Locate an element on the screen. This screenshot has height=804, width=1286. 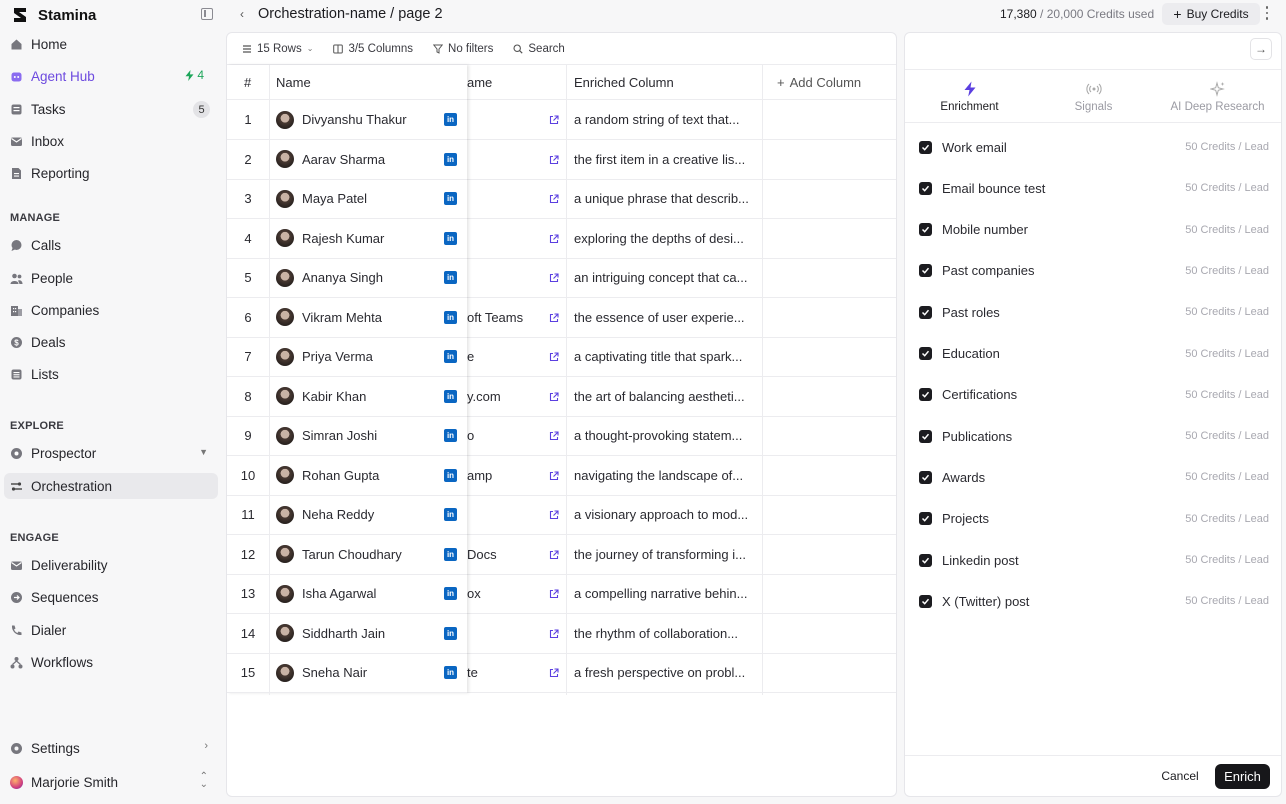
tab-enrichment: Enrichment is located at coordinates (969, 96).